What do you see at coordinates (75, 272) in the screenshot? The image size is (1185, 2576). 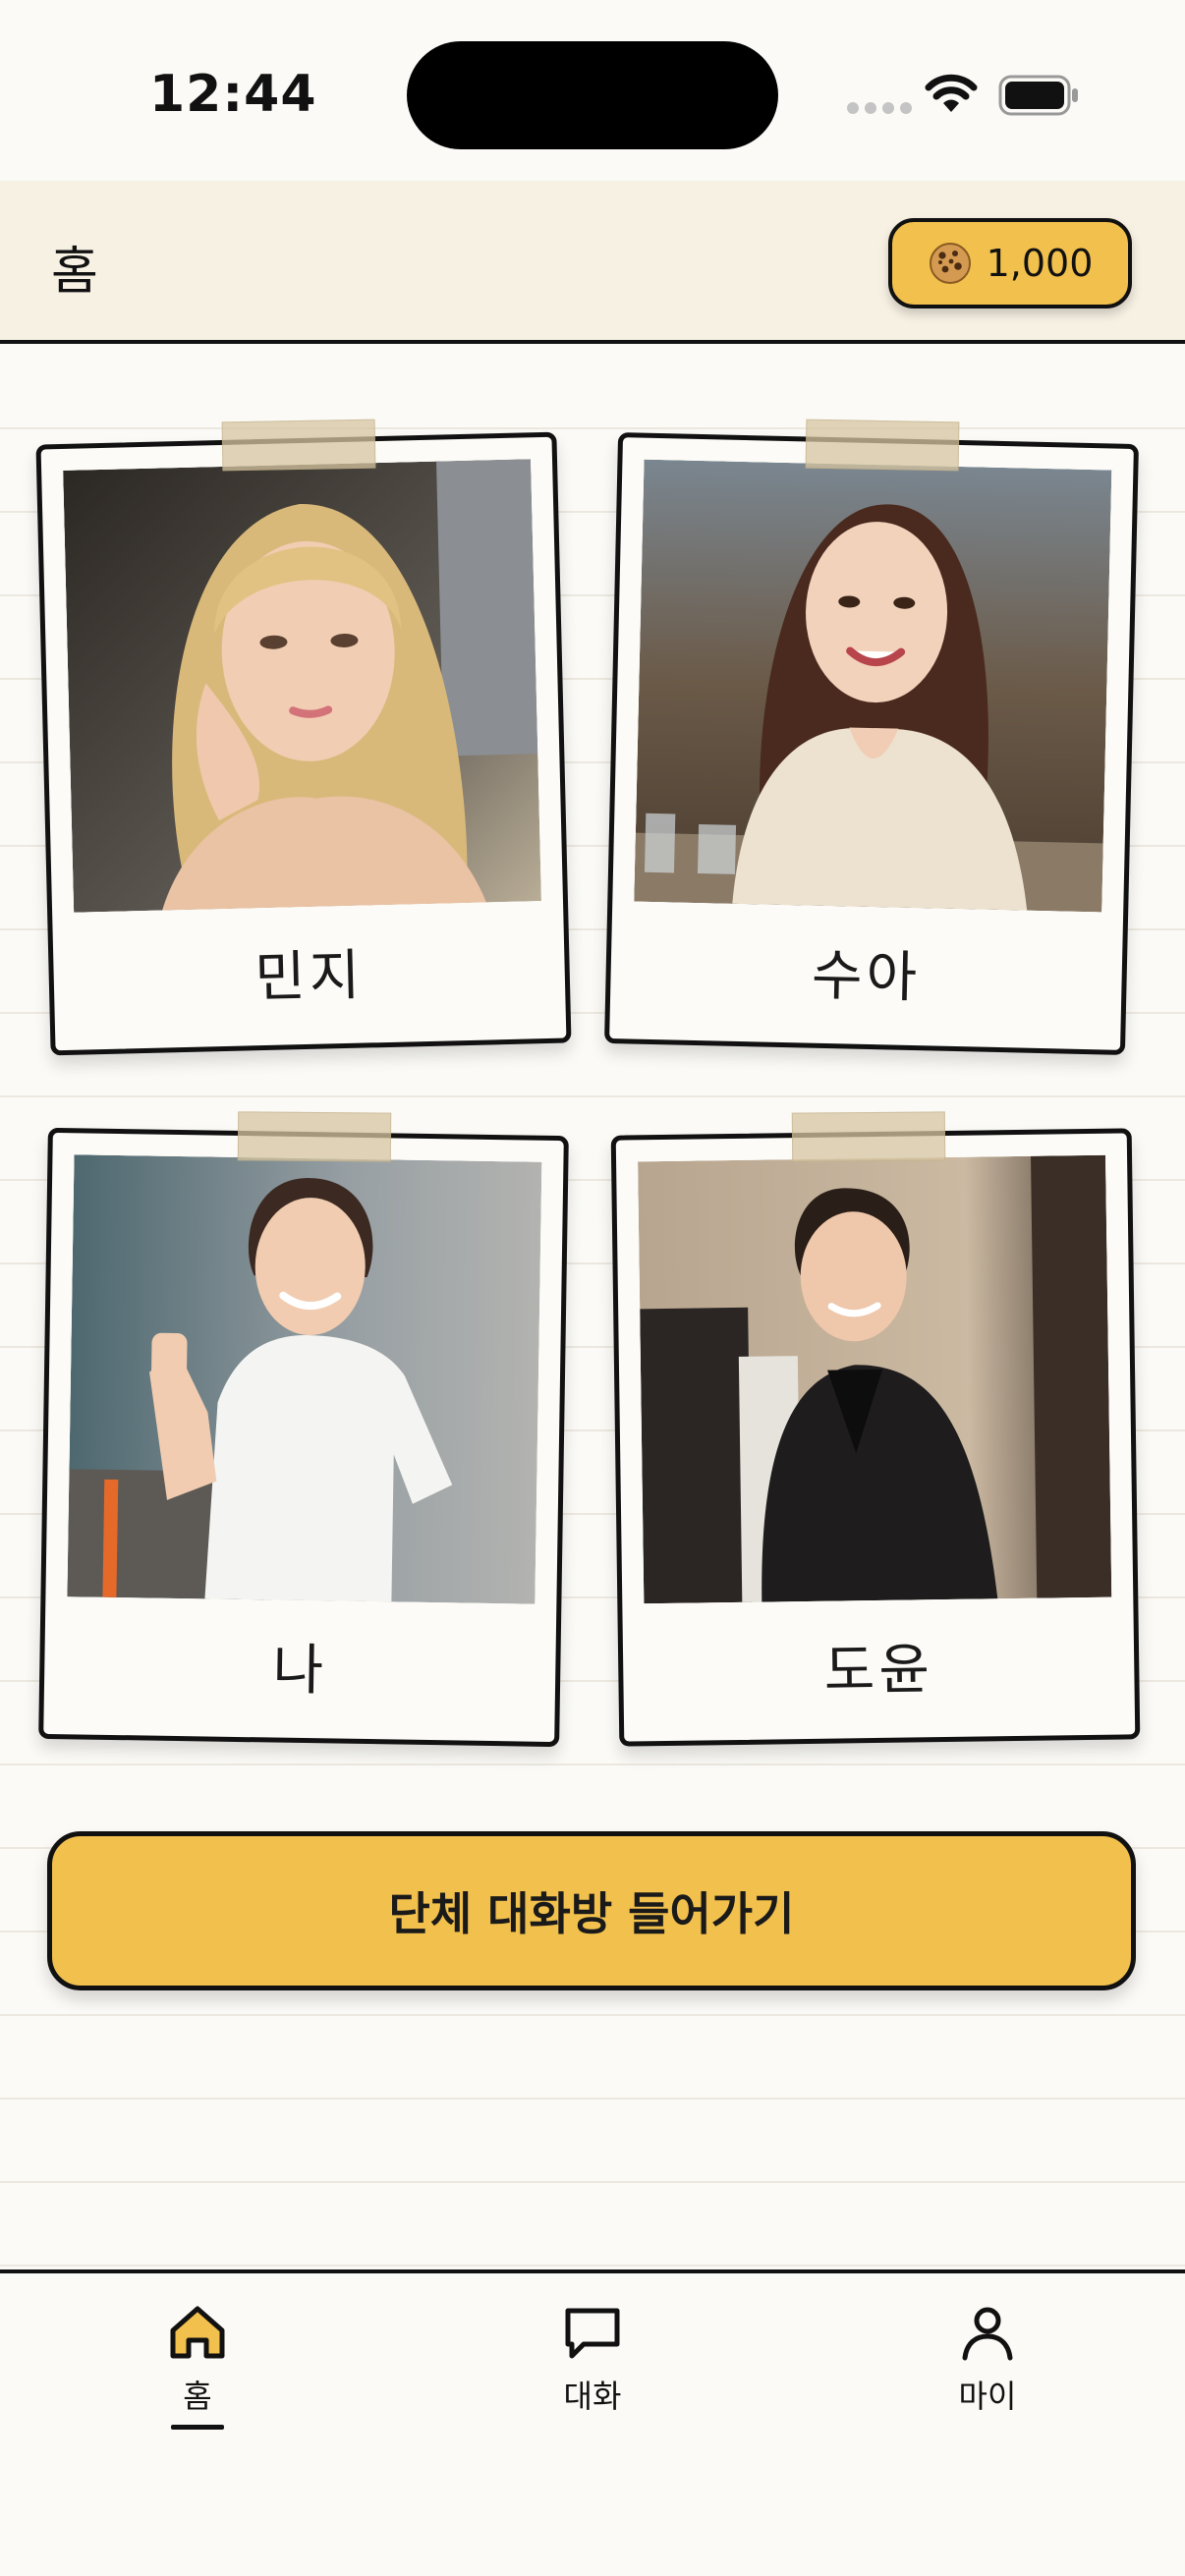 I see `page-title: 홈` at bounding box center [75, 272].